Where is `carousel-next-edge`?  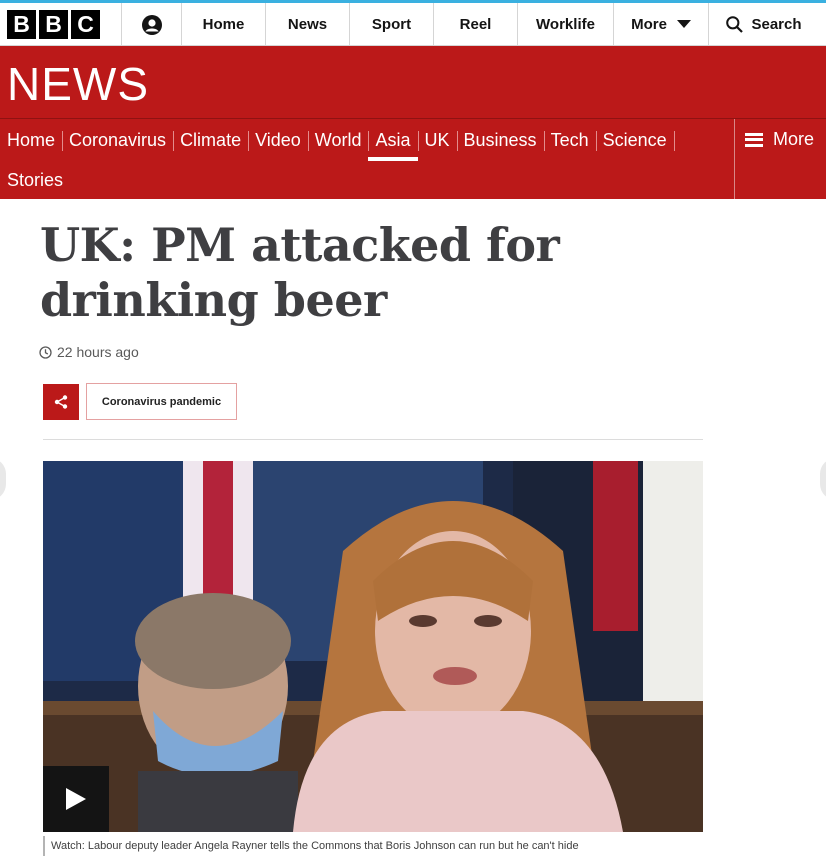 carousel-next-edge is located at coordinates (823, 479).